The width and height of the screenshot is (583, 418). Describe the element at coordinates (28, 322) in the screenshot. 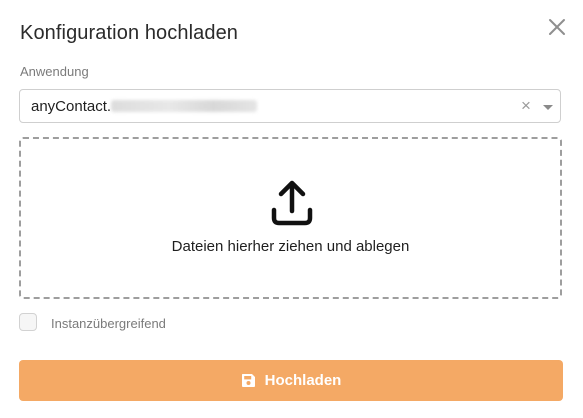

I see `cross-instance-checkbox` at that location.